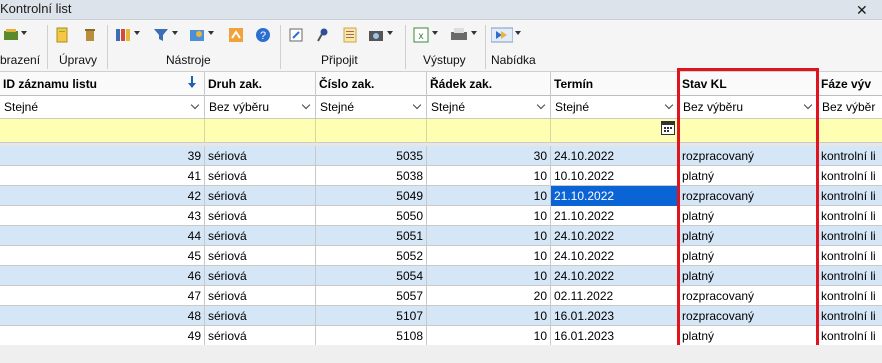  What do you see at coordinates (102, 84) in the screenshot?
I see `column-header-id: ID záznamu listu` at bounding box center [102, 84].